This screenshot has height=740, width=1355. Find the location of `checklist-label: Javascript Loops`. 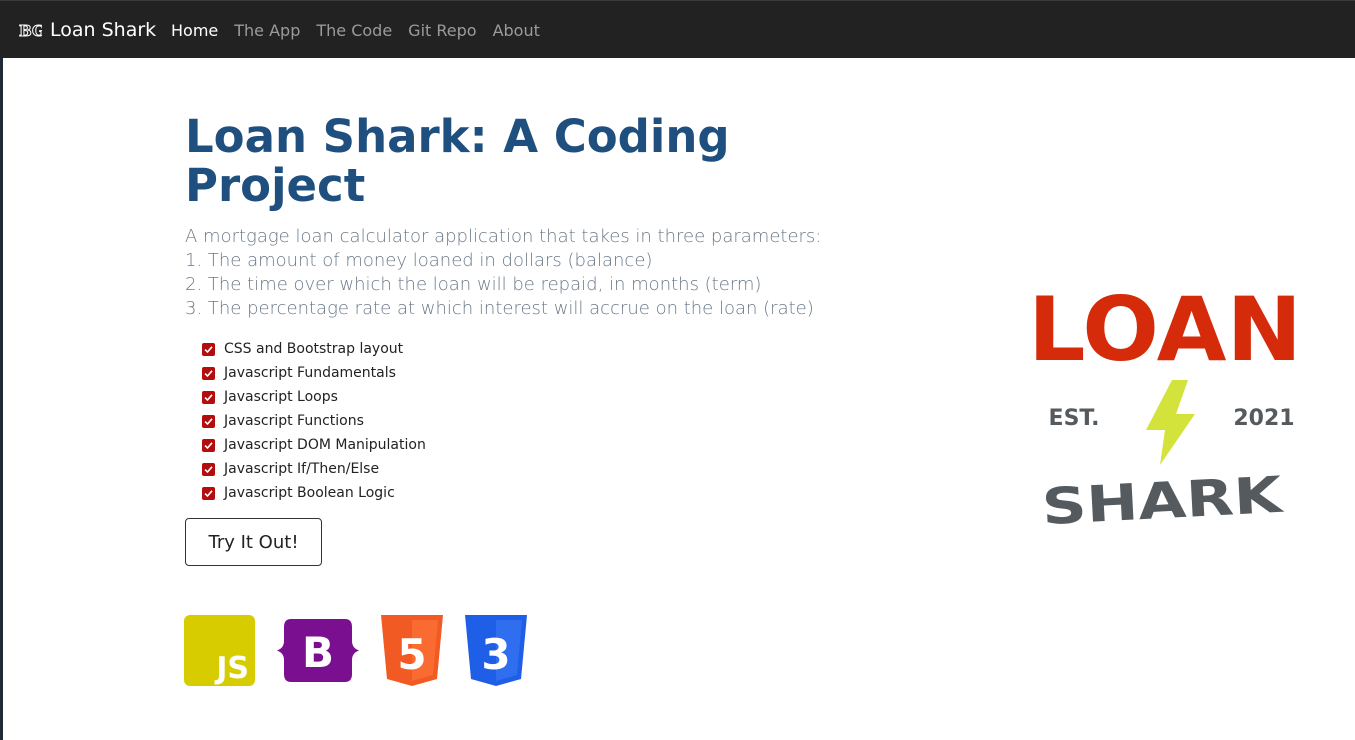

checklist-label: Javascript Loops is located at coordinates (281, 397).